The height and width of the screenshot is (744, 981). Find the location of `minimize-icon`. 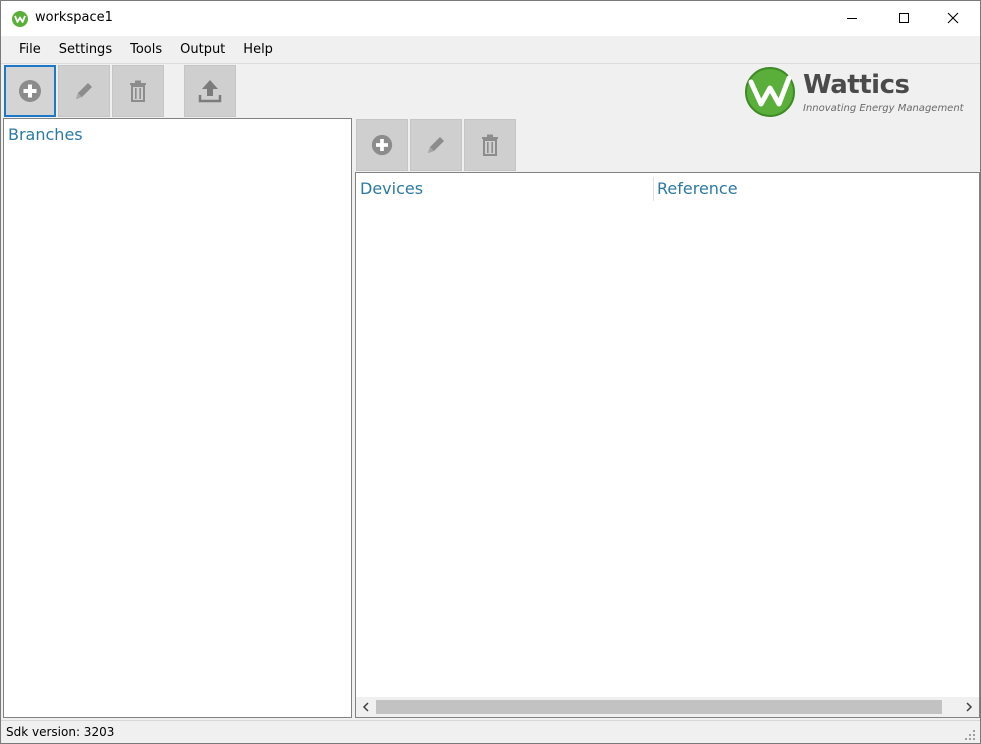

minimize-icon is located at coordinates (852, 18).